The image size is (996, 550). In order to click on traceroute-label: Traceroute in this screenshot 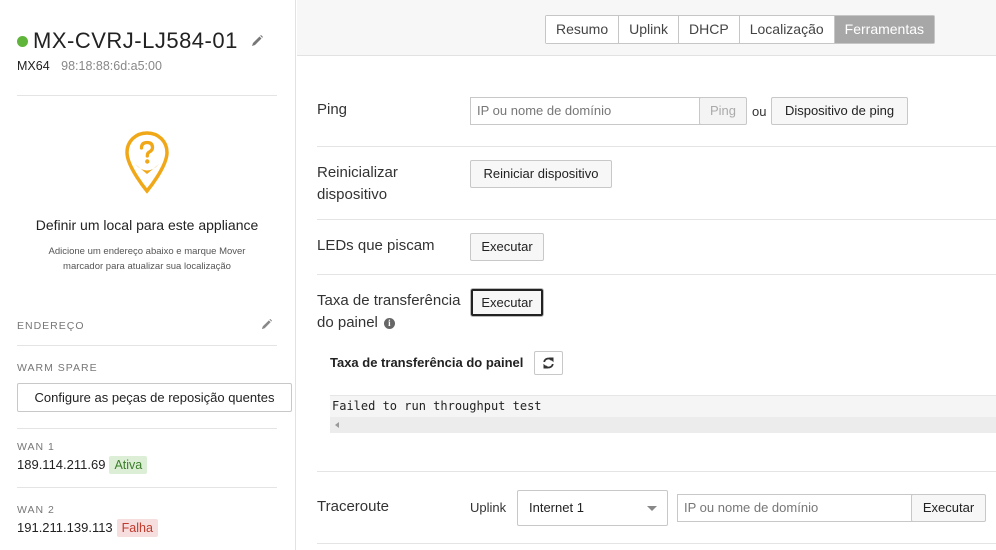, I will do `click(353, 506)`.